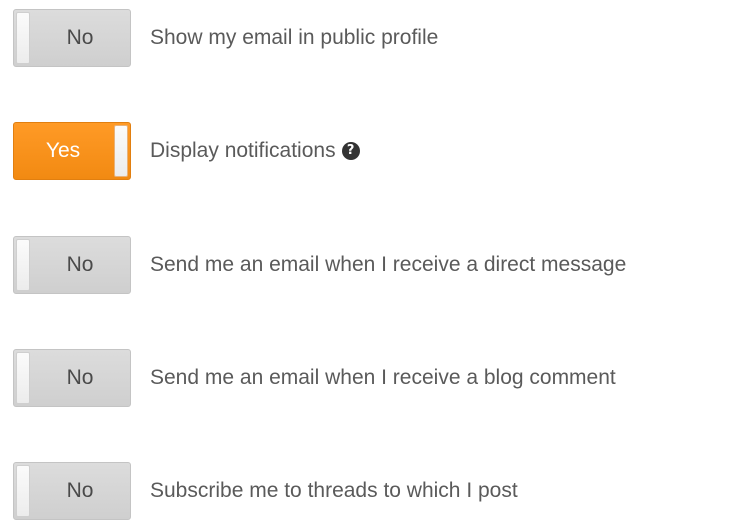 The width and height of the screenshot is (743, 521). I want to click on setting-row-public-email: No Show my email in public profile, so click(225, 38).